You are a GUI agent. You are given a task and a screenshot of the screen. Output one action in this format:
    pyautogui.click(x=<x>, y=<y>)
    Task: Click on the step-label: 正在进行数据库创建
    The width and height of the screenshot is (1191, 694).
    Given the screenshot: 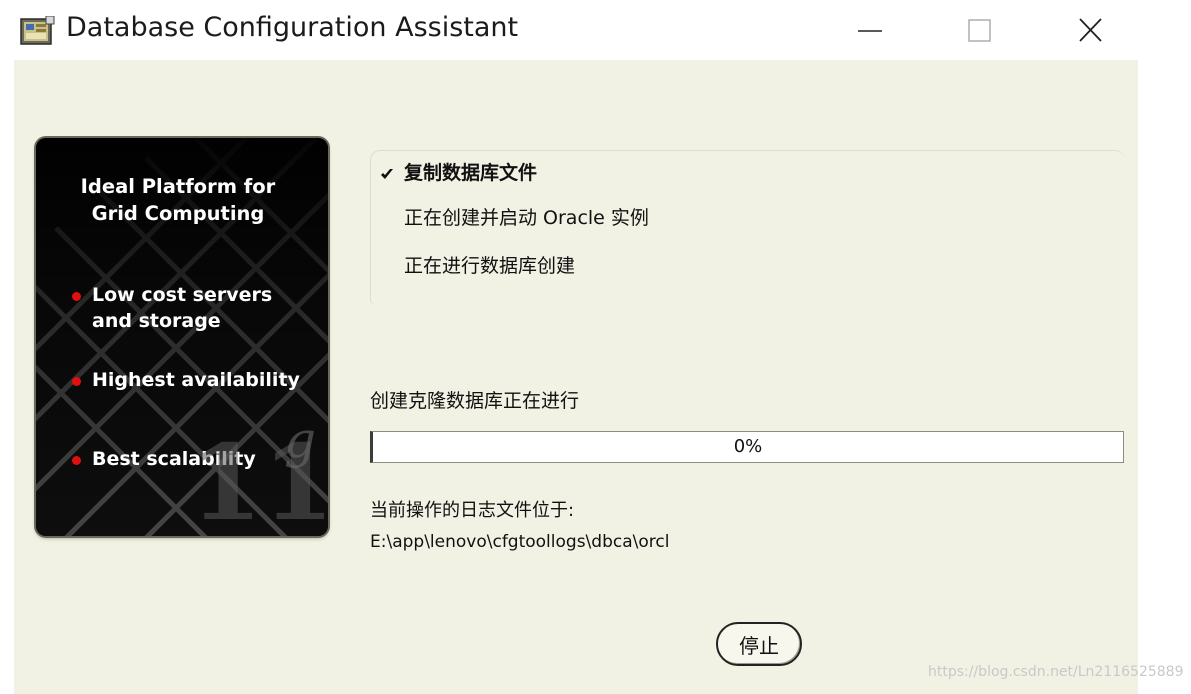 What is the action you would take?
    pyautogui.click(x=490, y=266)
    